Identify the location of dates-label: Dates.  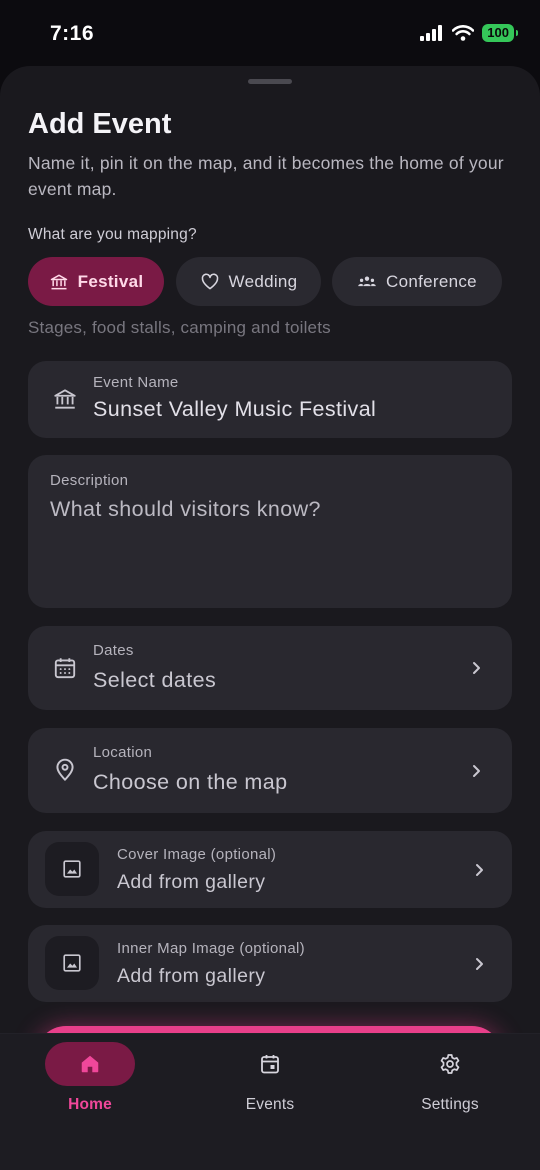
(113, 650).